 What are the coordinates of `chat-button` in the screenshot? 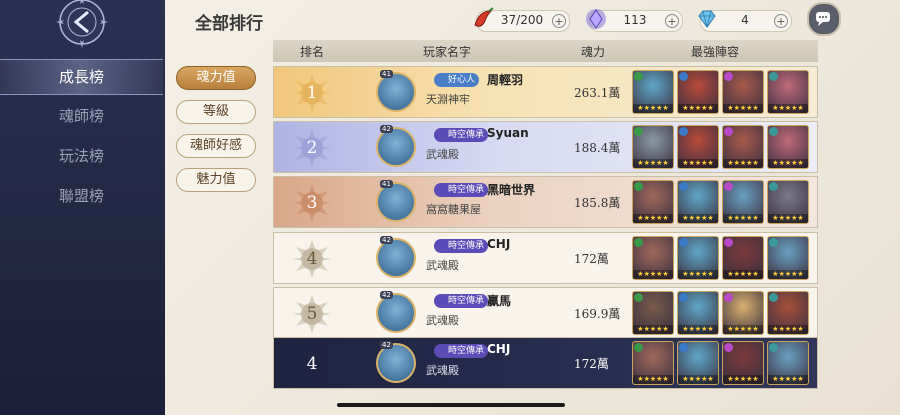 It's located at (824, 19).